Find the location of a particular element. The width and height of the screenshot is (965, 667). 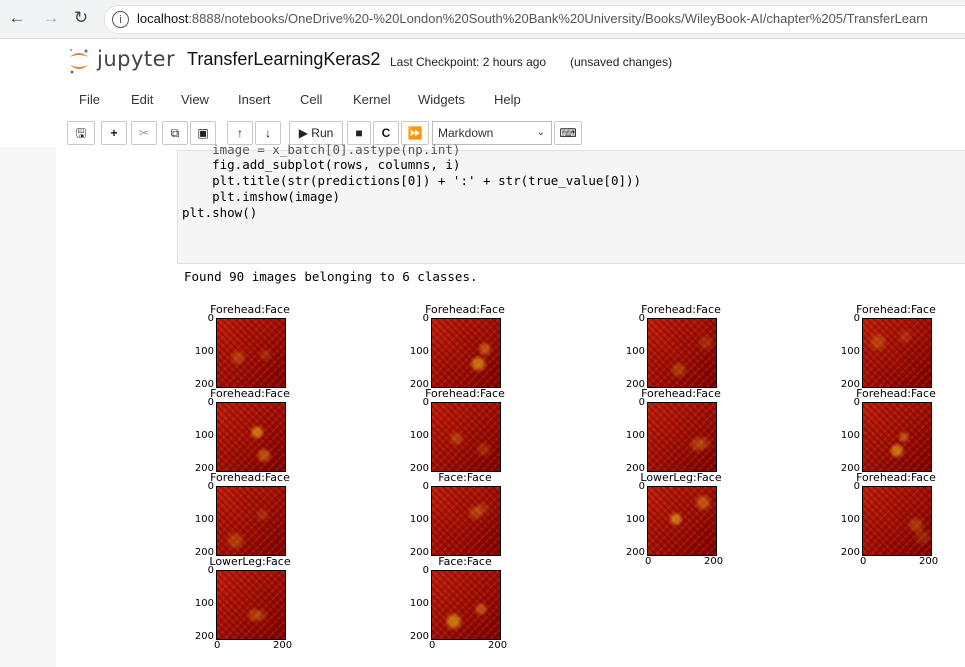

paste-icon: ▣ is located at coordinates (203, 133).